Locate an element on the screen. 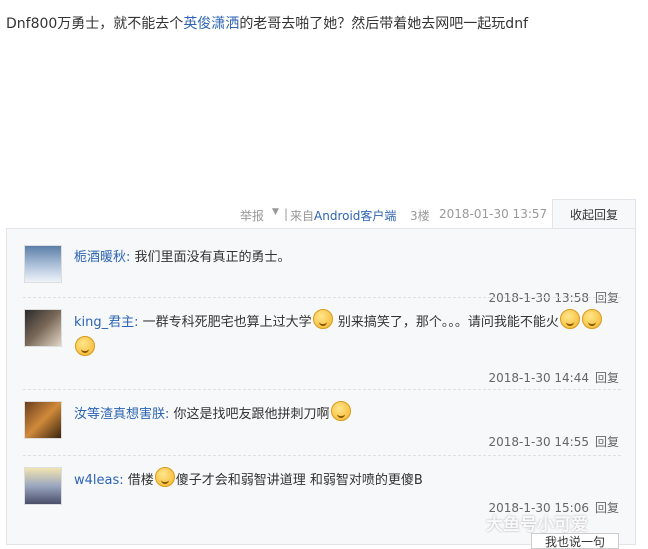 This screenshot has width=648, height=549. comment-text-part2: 傻子才会和弱智讲道理 和弱智对喷的更傻B is located at coordinates (299, 480).